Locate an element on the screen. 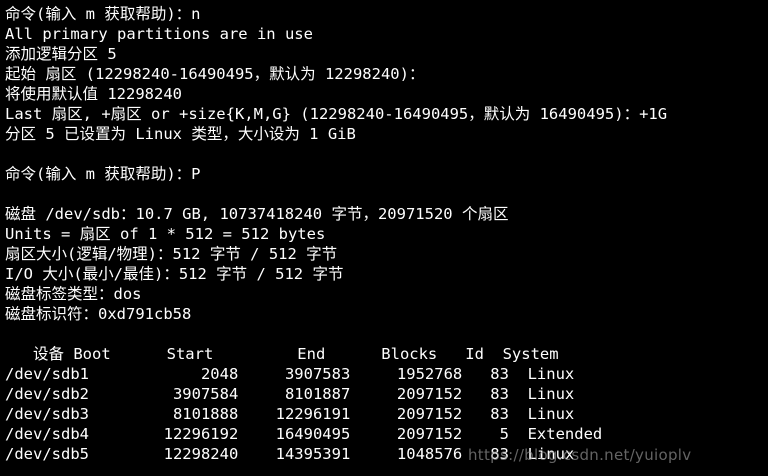 The image size is (768, 476). terminal-line: 将使用默认值 12298240 is located at coordinates (93, 94).